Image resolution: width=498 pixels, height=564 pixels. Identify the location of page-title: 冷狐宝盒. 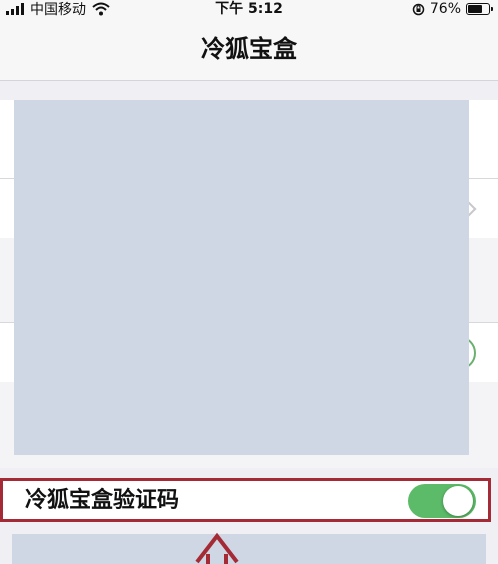
(249, 48).